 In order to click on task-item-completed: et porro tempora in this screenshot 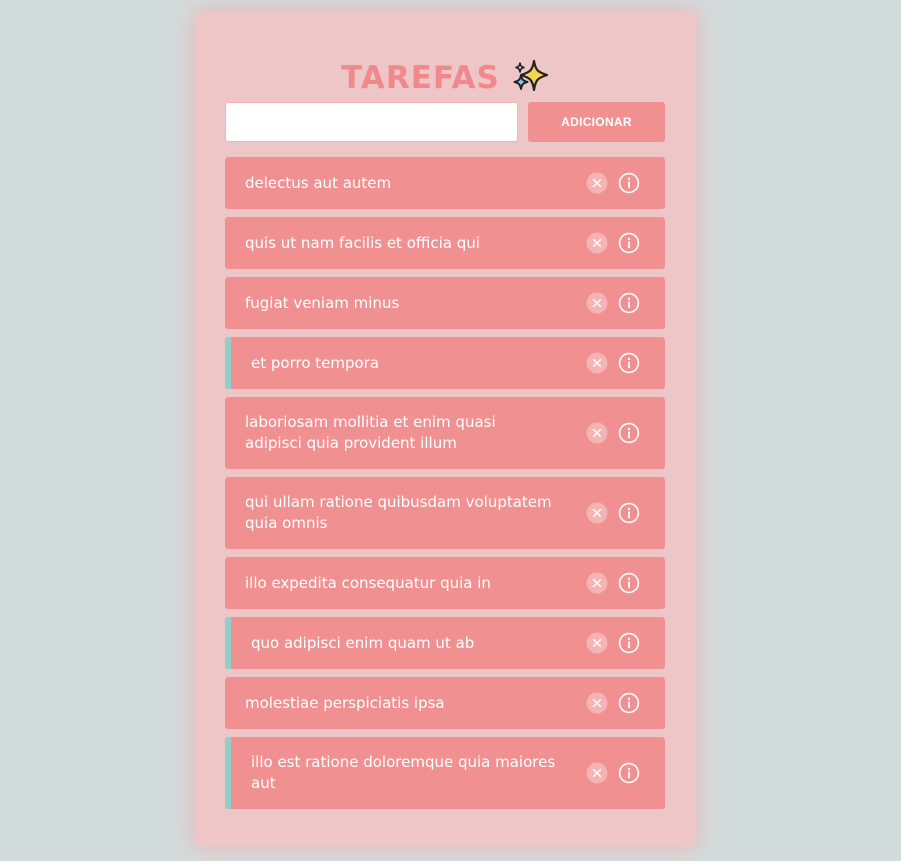, I will do `click(445, 363)`.